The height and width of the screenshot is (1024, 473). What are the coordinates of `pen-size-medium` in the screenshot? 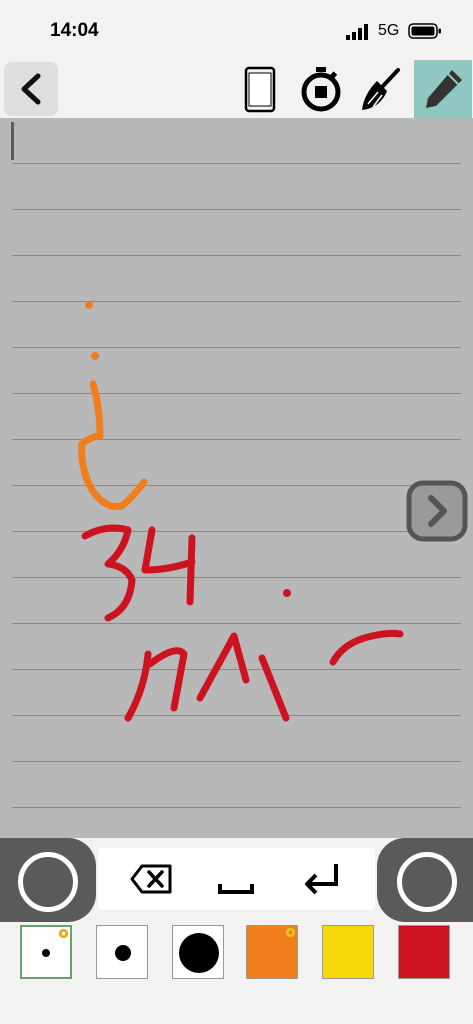 It's located at (122, 952).